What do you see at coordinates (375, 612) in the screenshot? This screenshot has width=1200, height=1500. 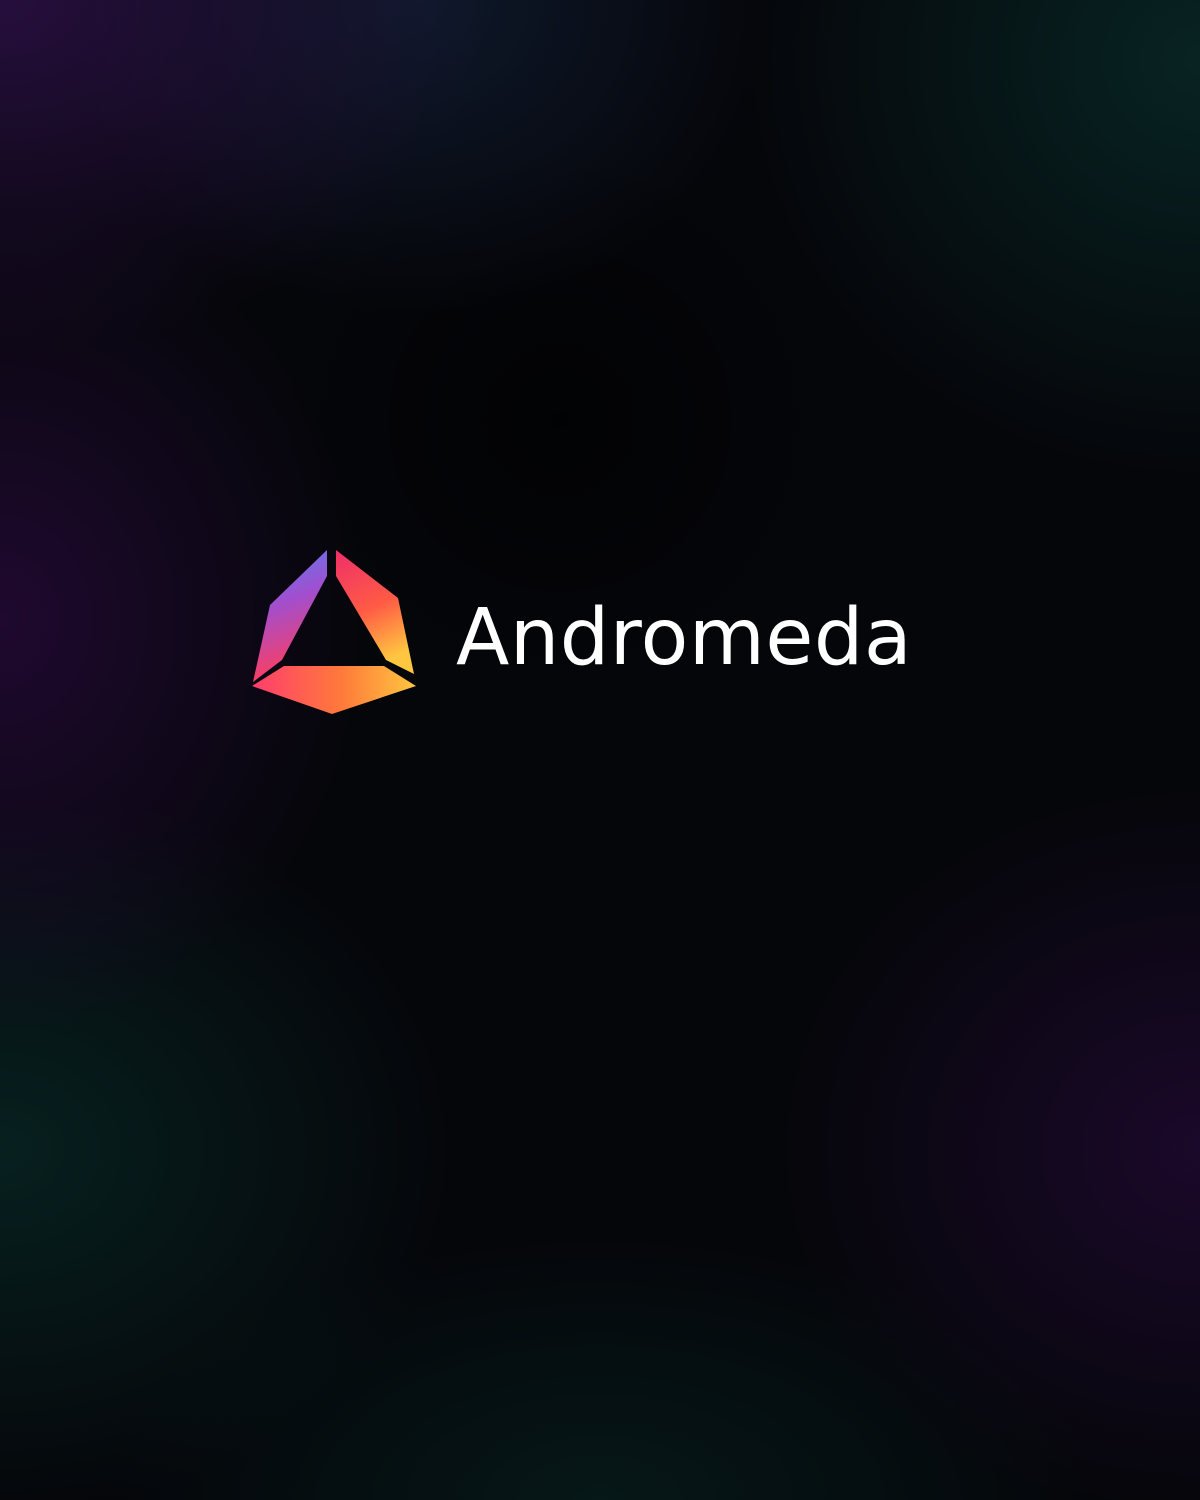 I see `logo-right-facet` at bounding box center [375, 612].